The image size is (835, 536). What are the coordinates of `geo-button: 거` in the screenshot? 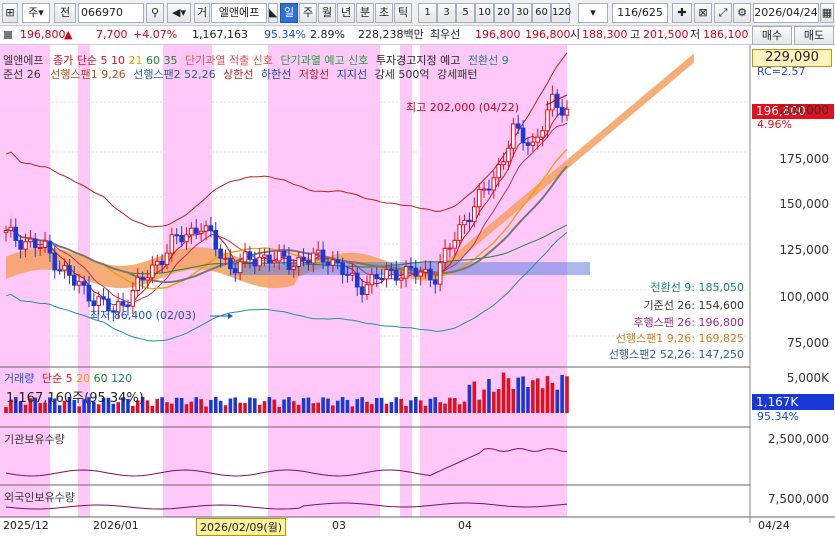 It's located at (202, 13).